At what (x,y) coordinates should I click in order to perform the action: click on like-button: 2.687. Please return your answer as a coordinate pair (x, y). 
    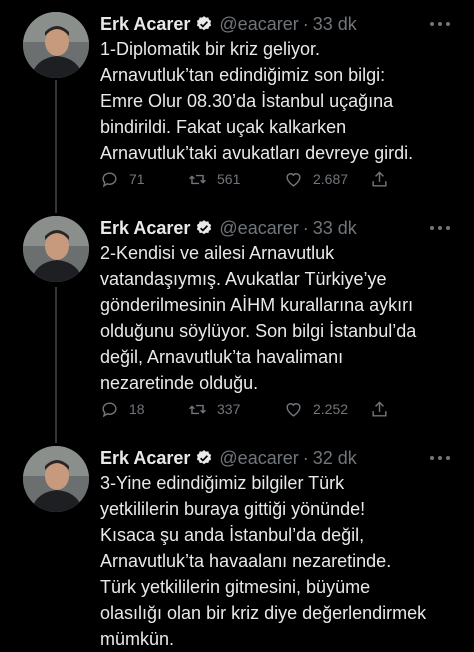
    Looking at the image, I should click on (316, 179).